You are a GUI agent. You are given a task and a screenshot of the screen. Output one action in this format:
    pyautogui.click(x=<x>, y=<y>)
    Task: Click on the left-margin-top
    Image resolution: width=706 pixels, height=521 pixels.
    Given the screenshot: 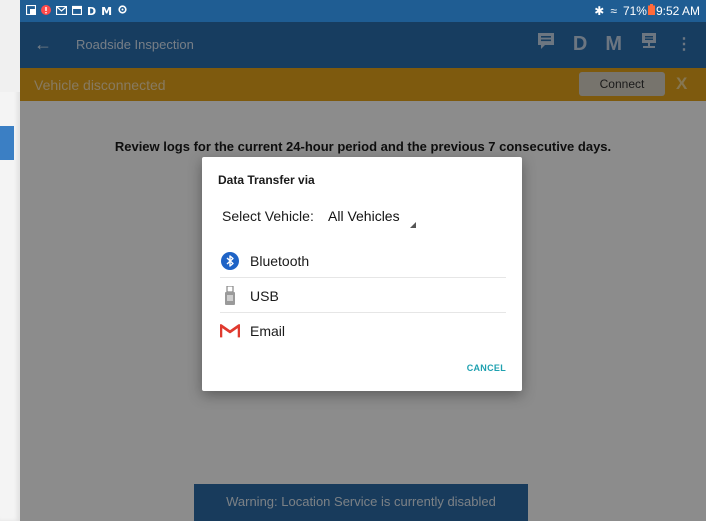 What is the action you would take?
    pyautogui.click(x=10, y=46)
    